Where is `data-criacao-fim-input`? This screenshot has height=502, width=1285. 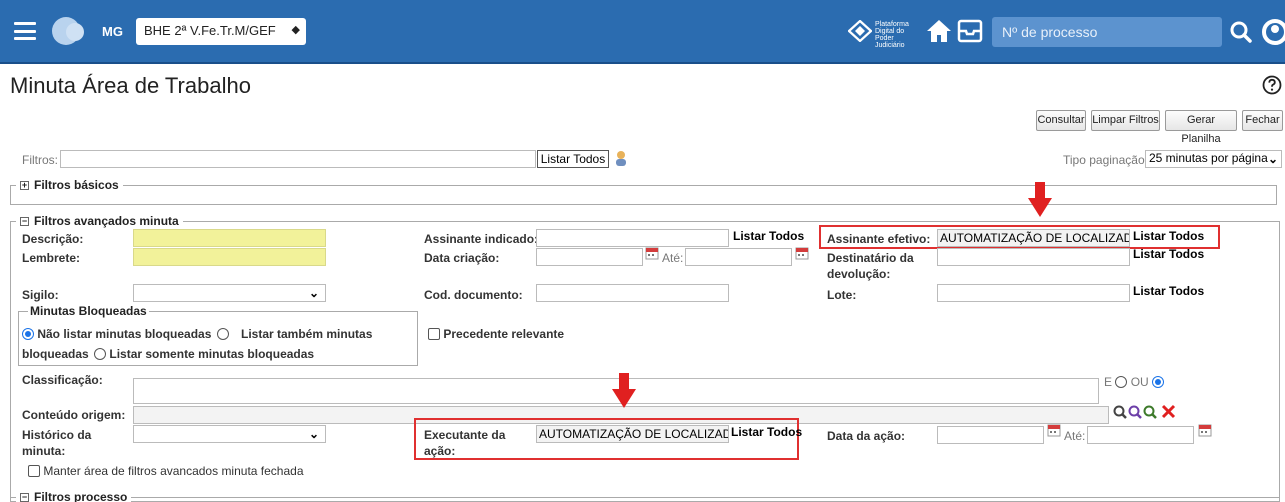
data-criacao-fim-input is located at coordinates (738, 257).